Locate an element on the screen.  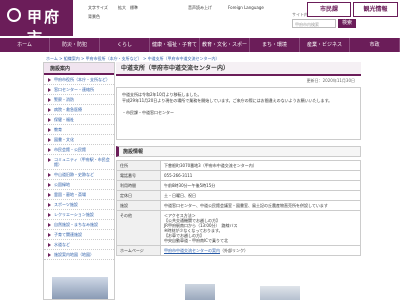
read-aloud-link: 音声読み上げ is located at coordinates (200, 8).